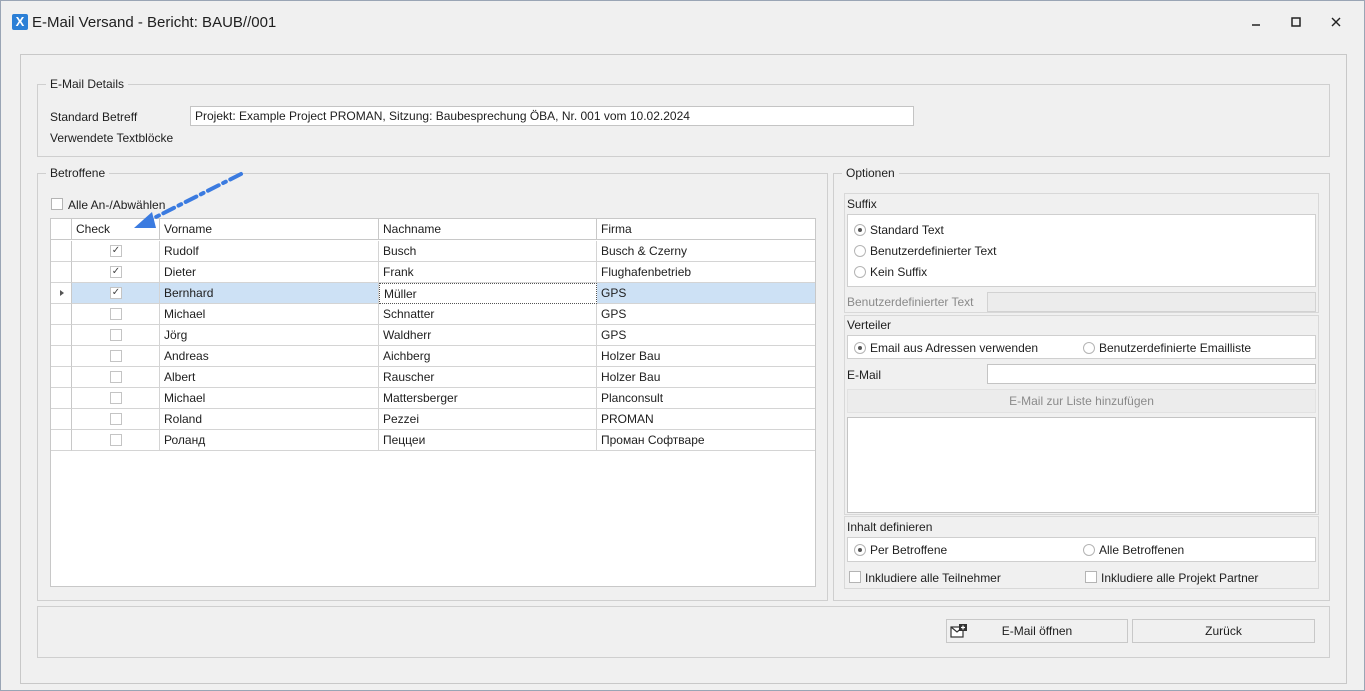 The image size is (1365, 691). Describe the element at coordinates (1296, 23) in the screenshot. I see `maximize-button` at that location.